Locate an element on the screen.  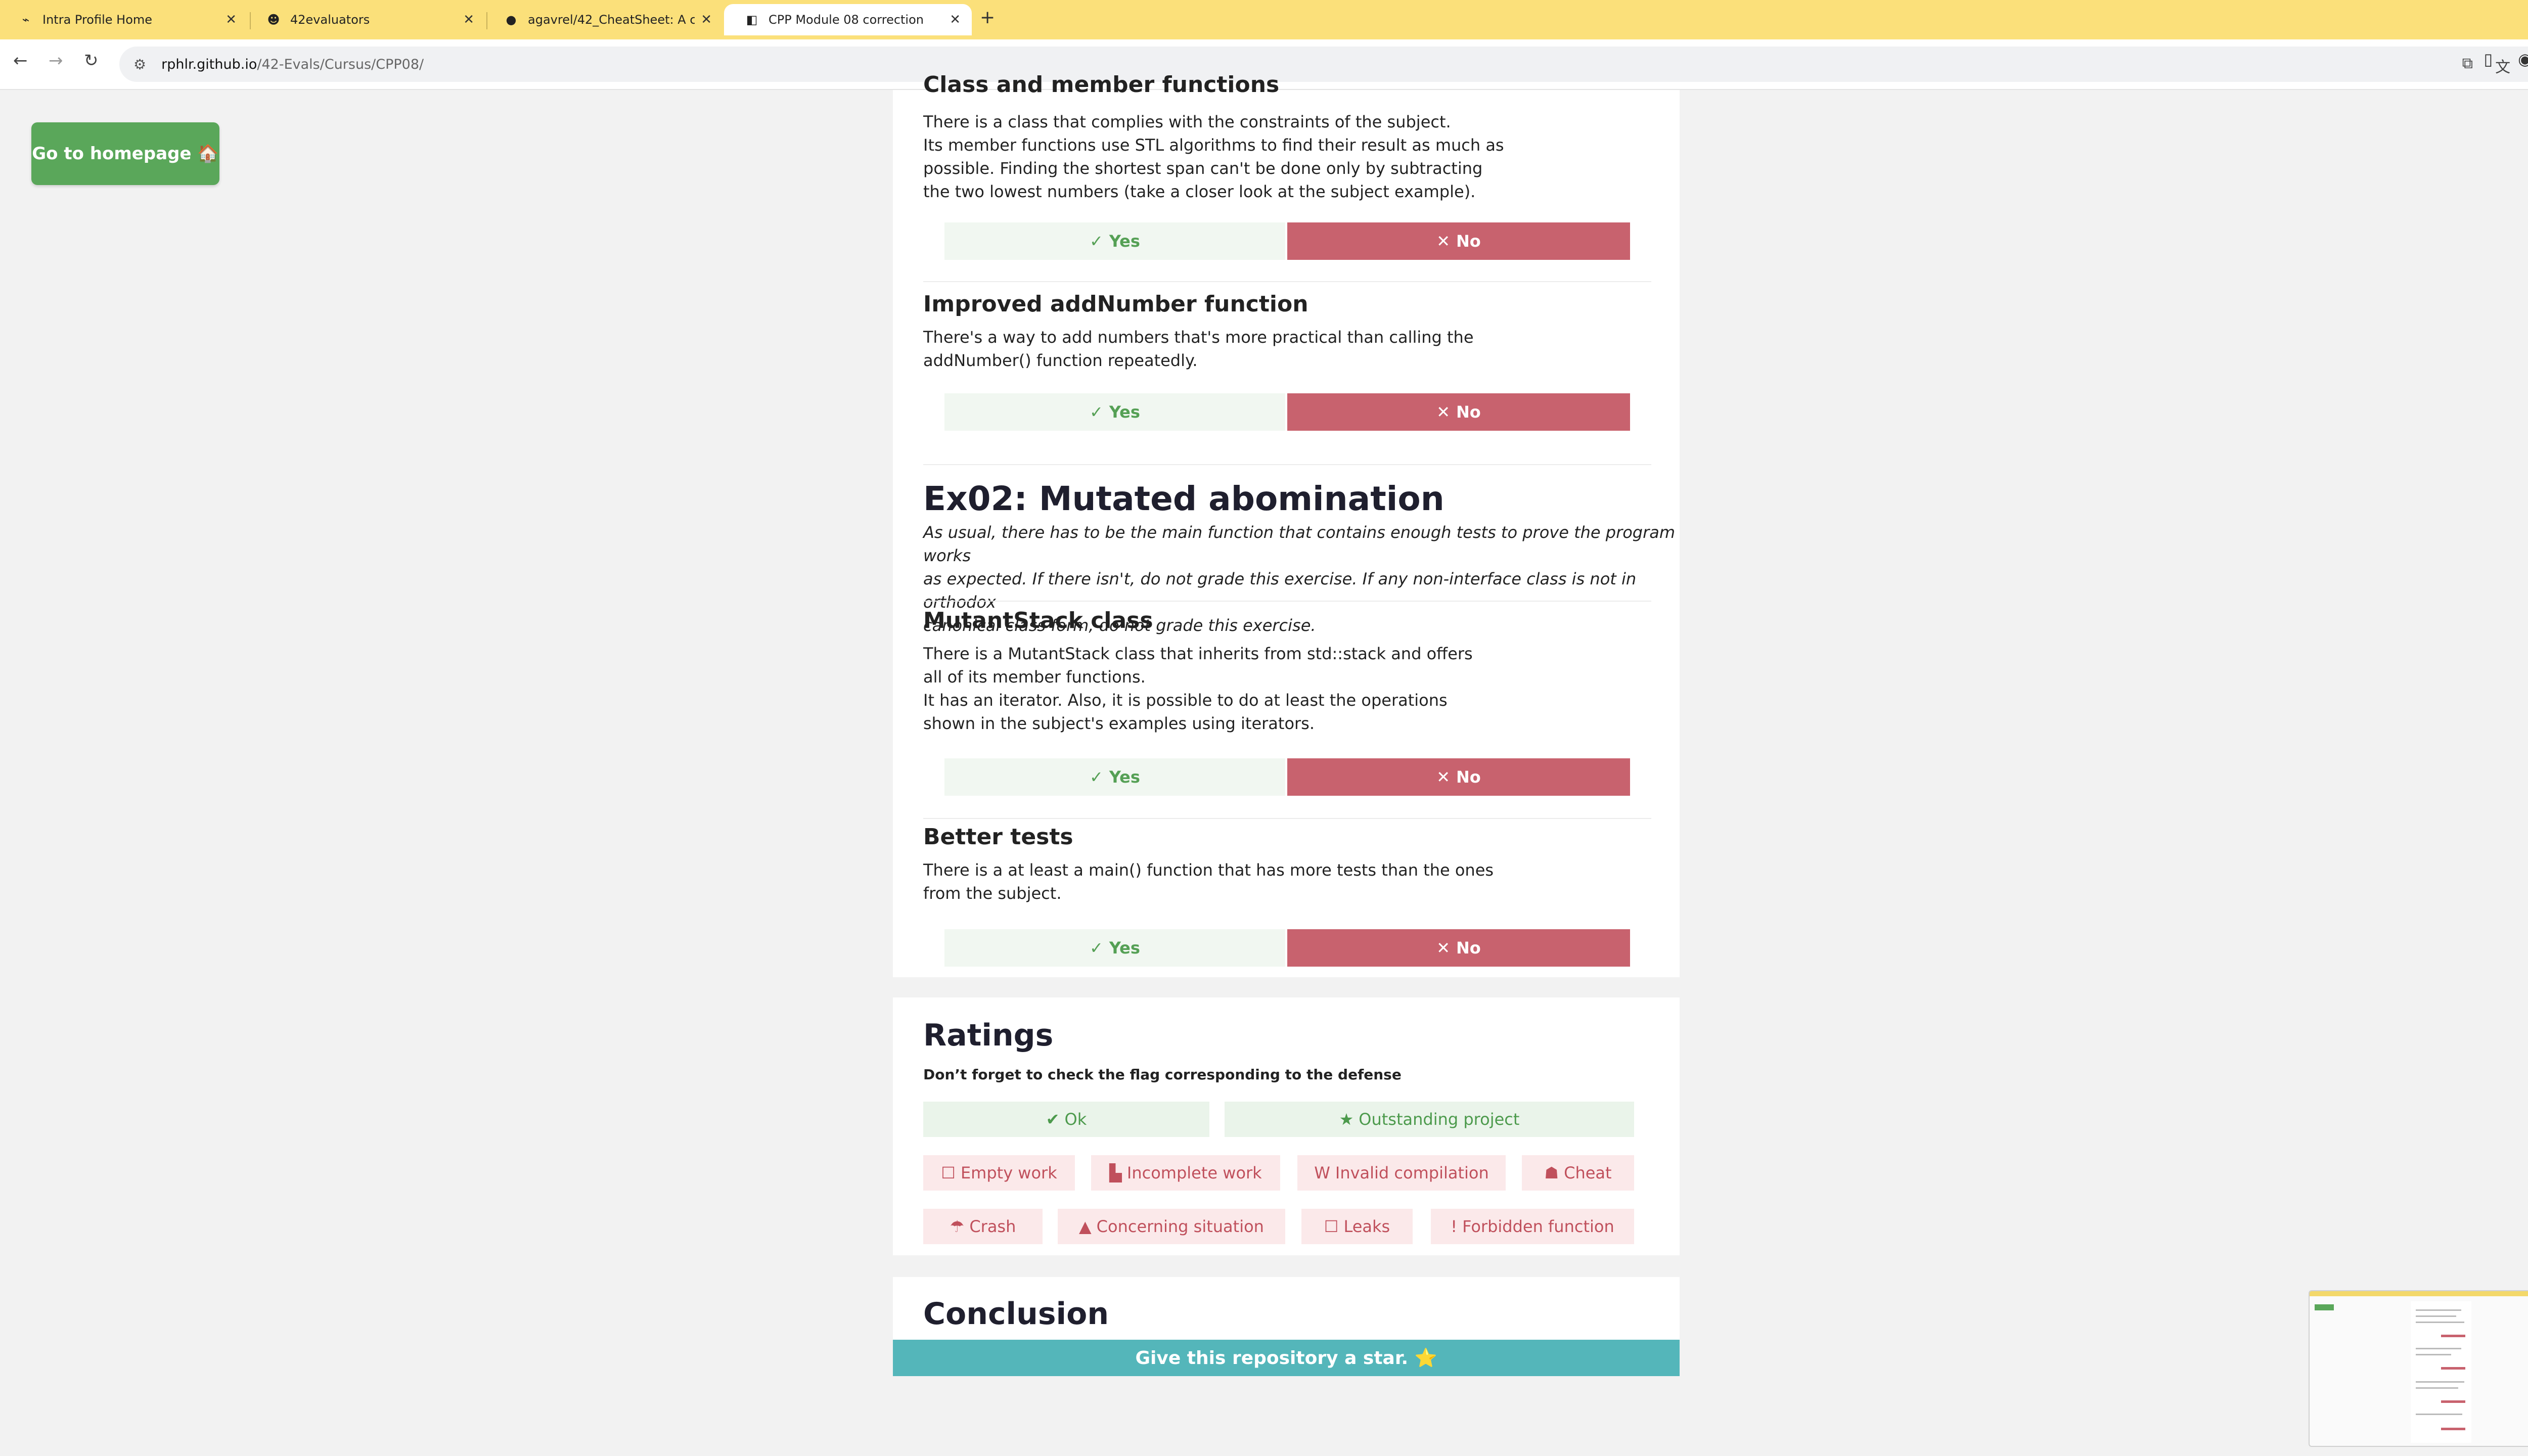
rating-concerning-situation-button: ▲ Concerning situation is located at coordinates (1172, 1226).